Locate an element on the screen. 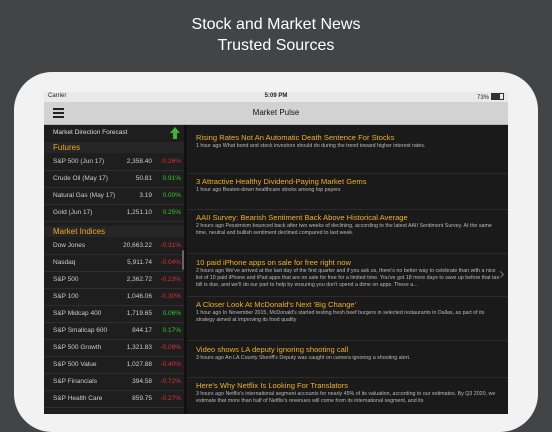 The width and height of the screenshot is (552, 432). battery-indicator: 73% is located at coordinates (490, 97).